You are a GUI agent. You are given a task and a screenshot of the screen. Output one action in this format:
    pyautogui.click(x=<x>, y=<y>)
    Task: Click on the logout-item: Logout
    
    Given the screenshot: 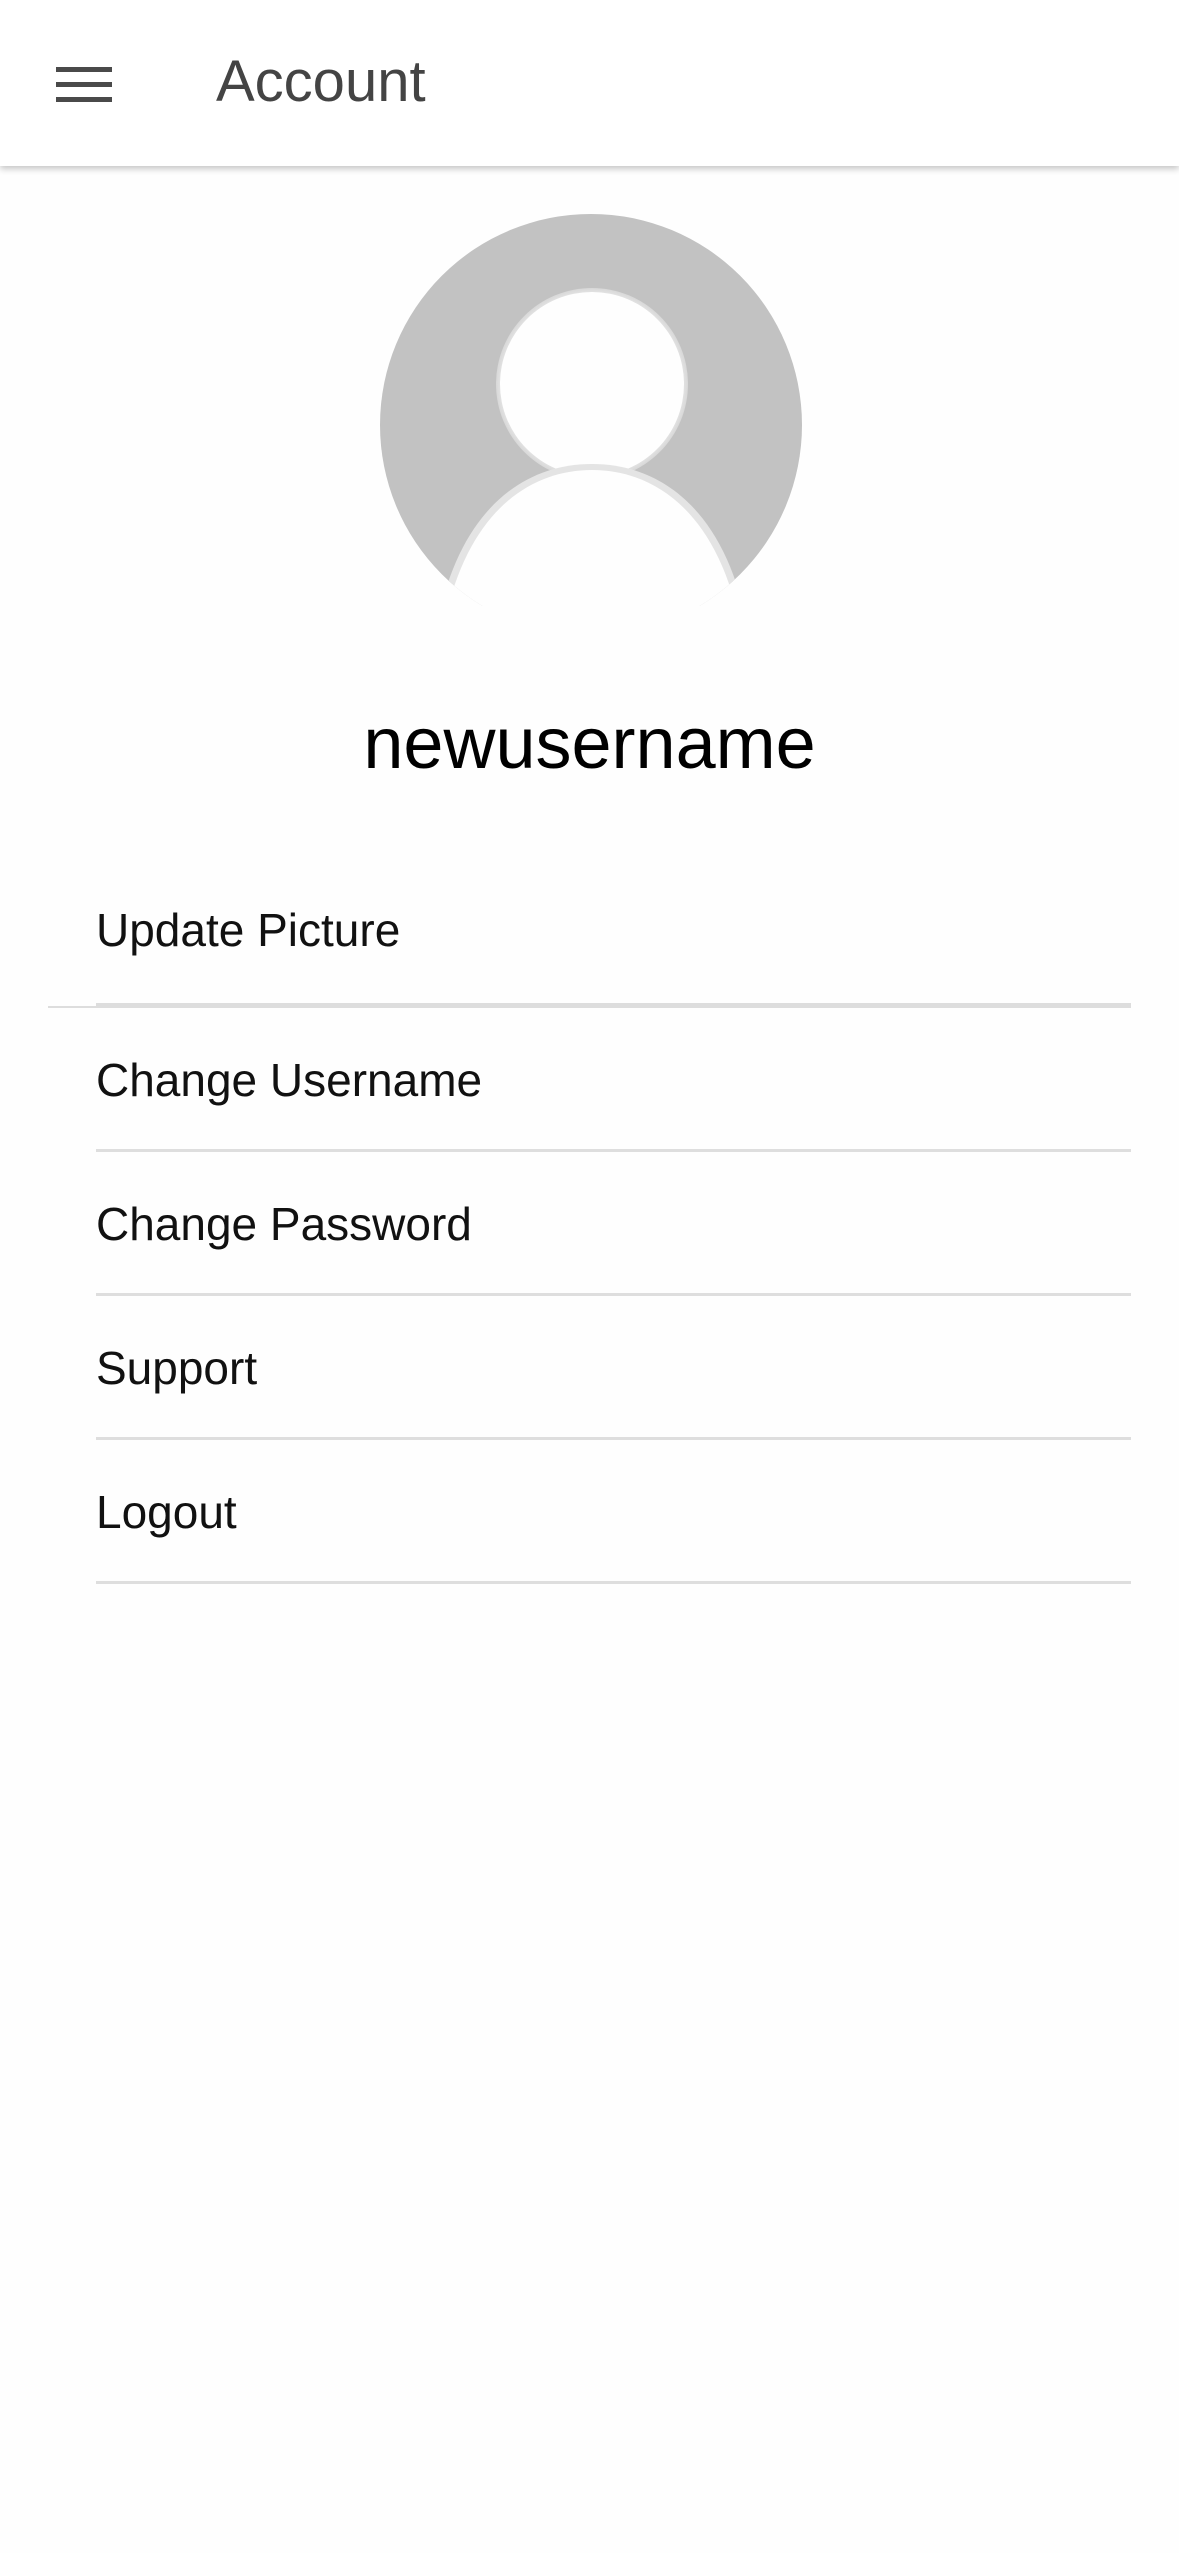 What is the action you would take?
    pyautogui.click(x=589, y=1512)
    